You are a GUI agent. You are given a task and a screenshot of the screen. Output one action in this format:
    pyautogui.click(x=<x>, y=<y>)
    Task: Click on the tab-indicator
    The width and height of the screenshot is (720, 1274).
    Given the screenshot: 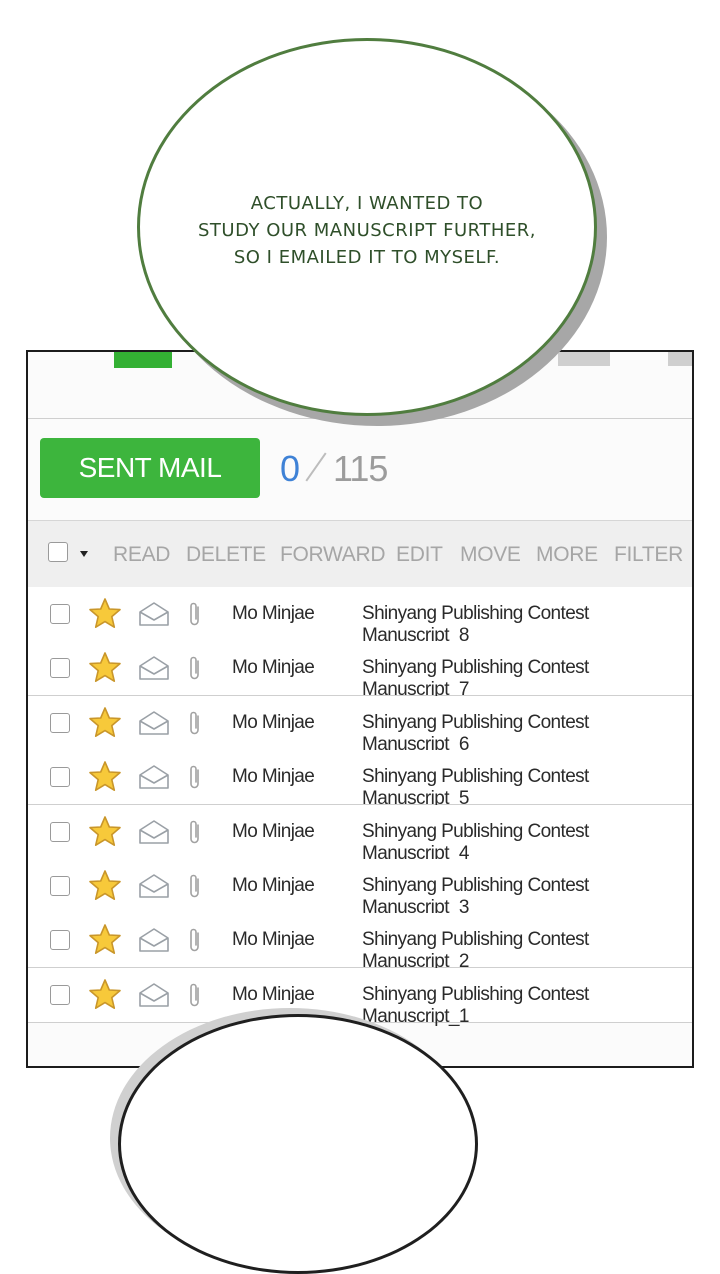 What is the action you would take?
    pyautogui.click(x=143, y=360)
    